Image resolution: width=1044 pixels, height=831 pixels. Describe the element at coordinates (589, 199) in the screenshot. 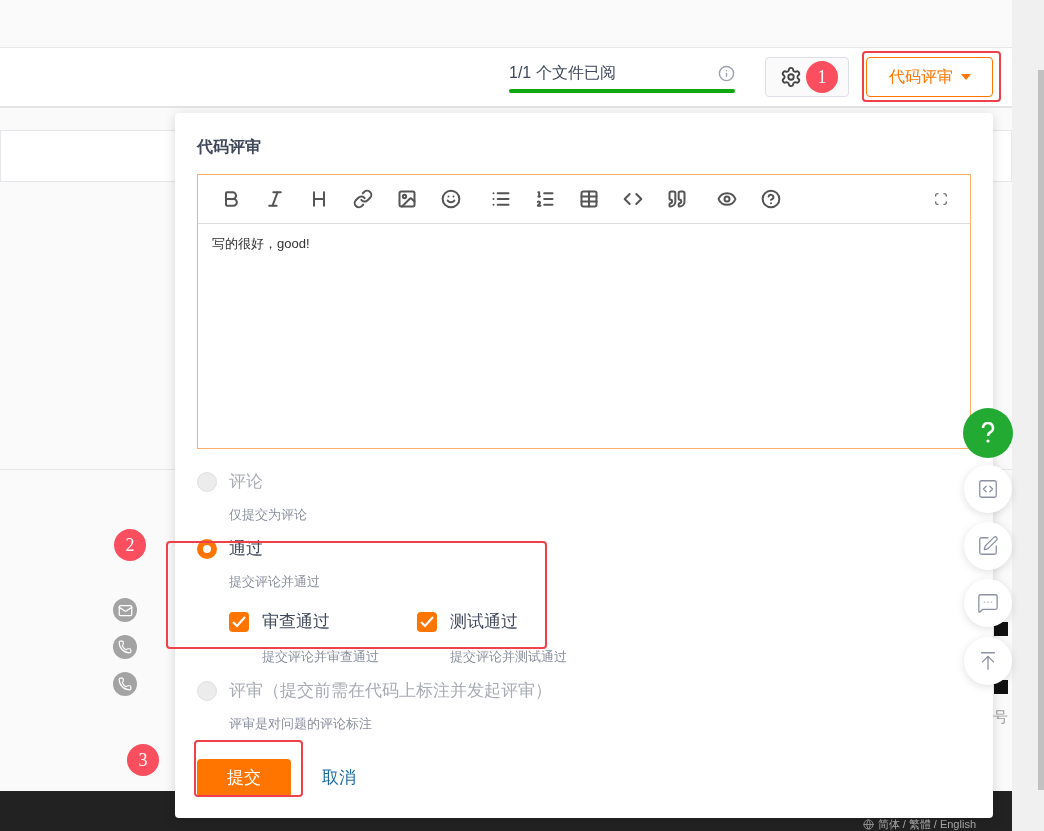

I see `table-icon` at that location.